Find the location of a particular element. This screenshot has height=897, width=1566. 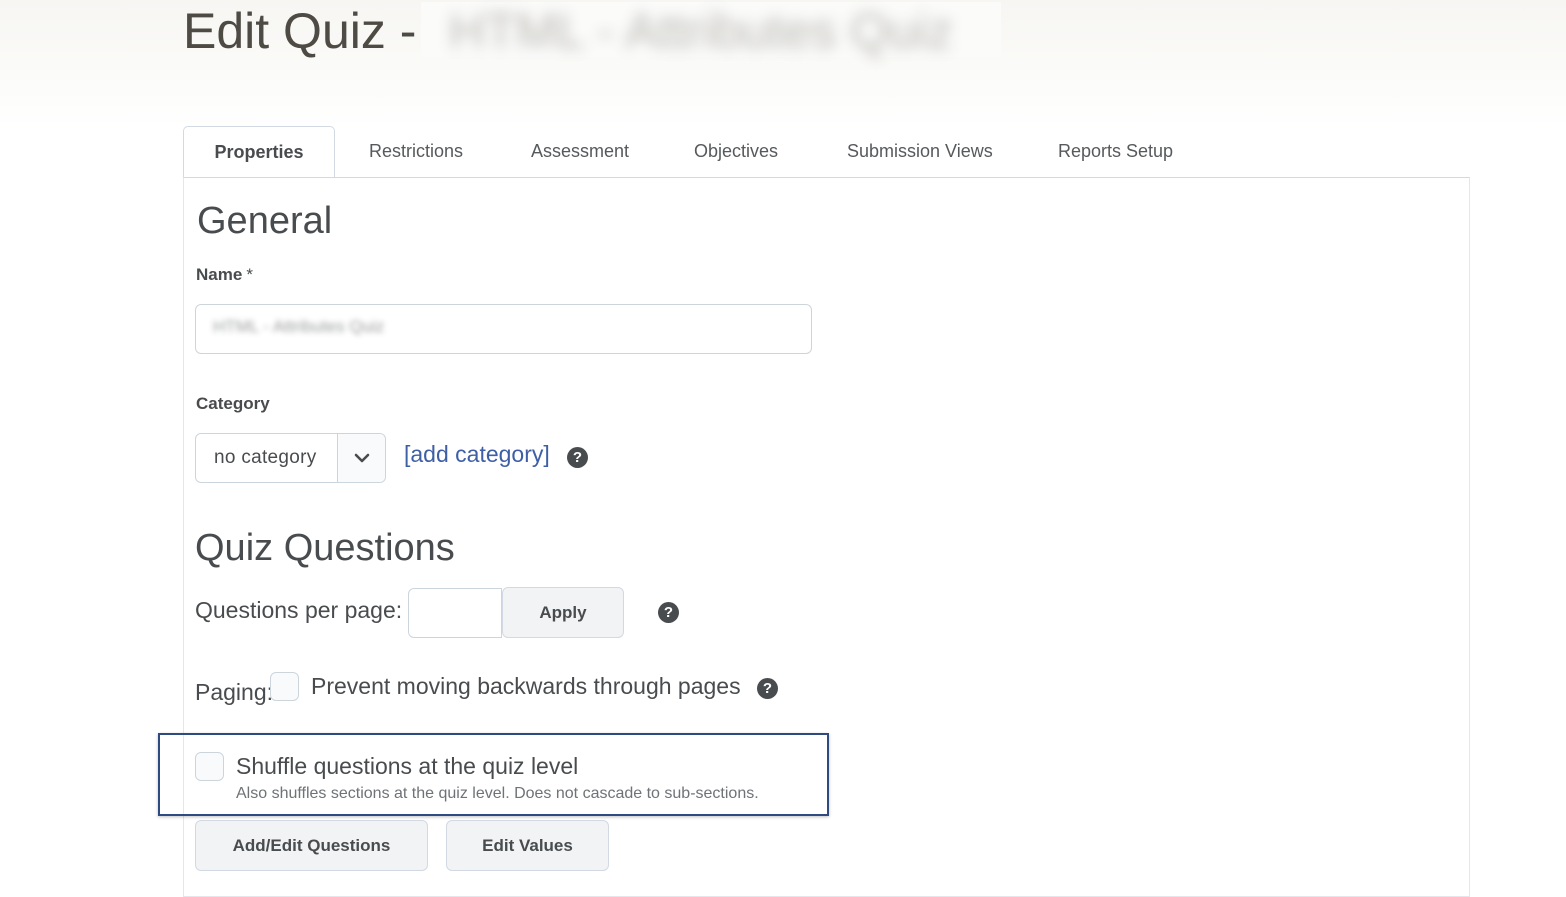

shuffle-questions-label: Shuffle questions at the quiz level is located at coordinates (407, 766).